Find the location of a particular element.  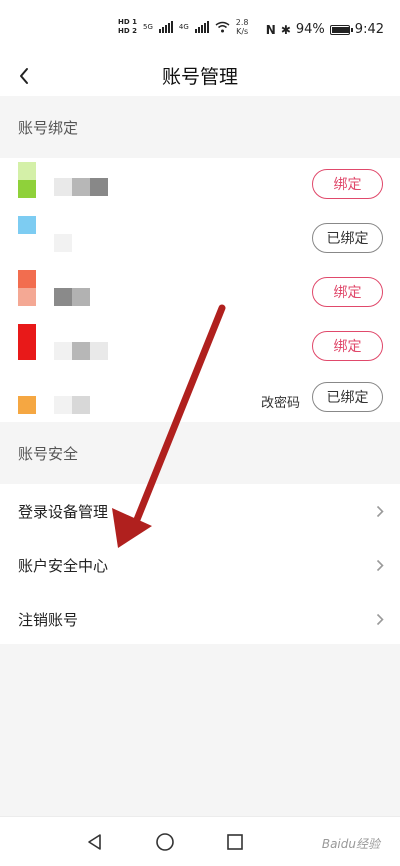

wifi-icon is located at coordinates (222, 27).